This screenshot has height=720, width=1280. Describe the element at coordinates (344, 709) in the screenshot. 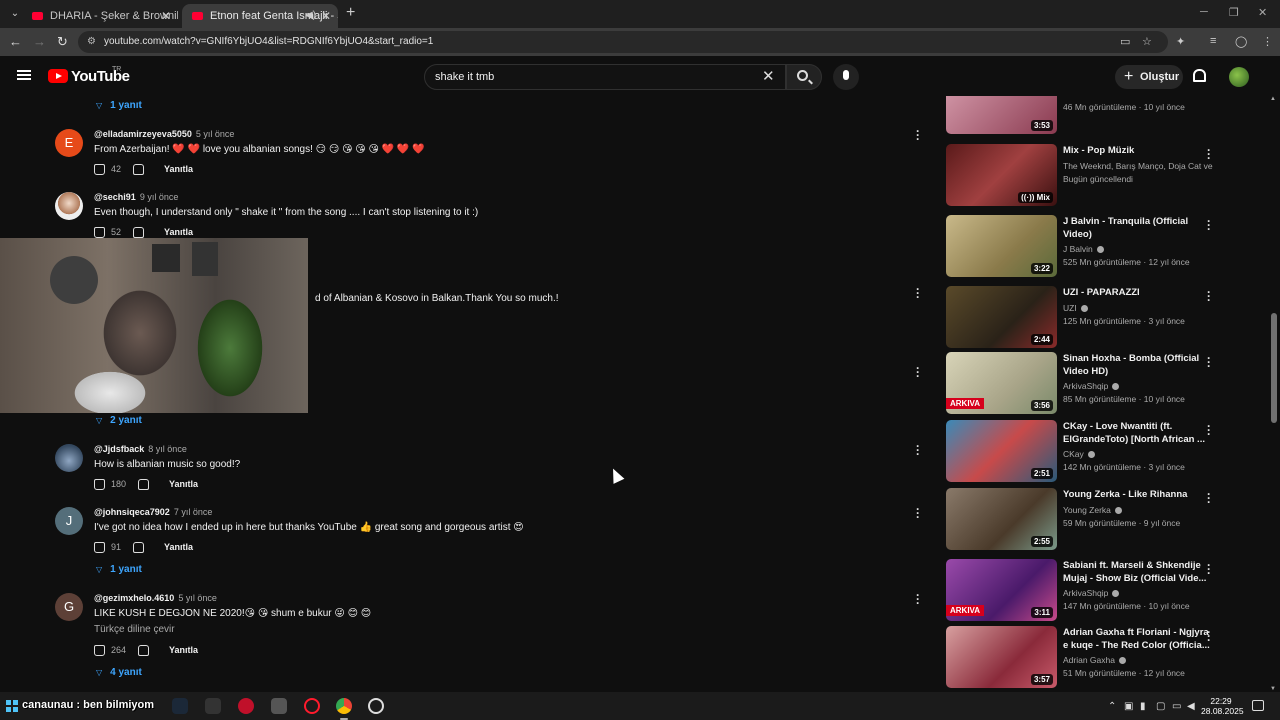

I see `chrome-icon` at that location.